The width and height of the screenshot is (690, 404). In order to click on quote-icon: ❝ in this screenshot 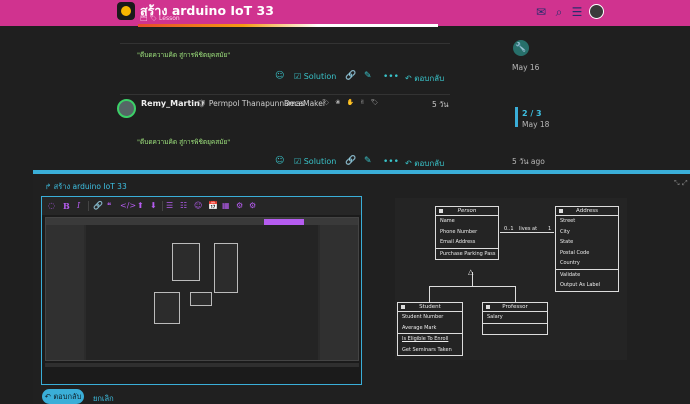, I will do `click(109, 205)`.